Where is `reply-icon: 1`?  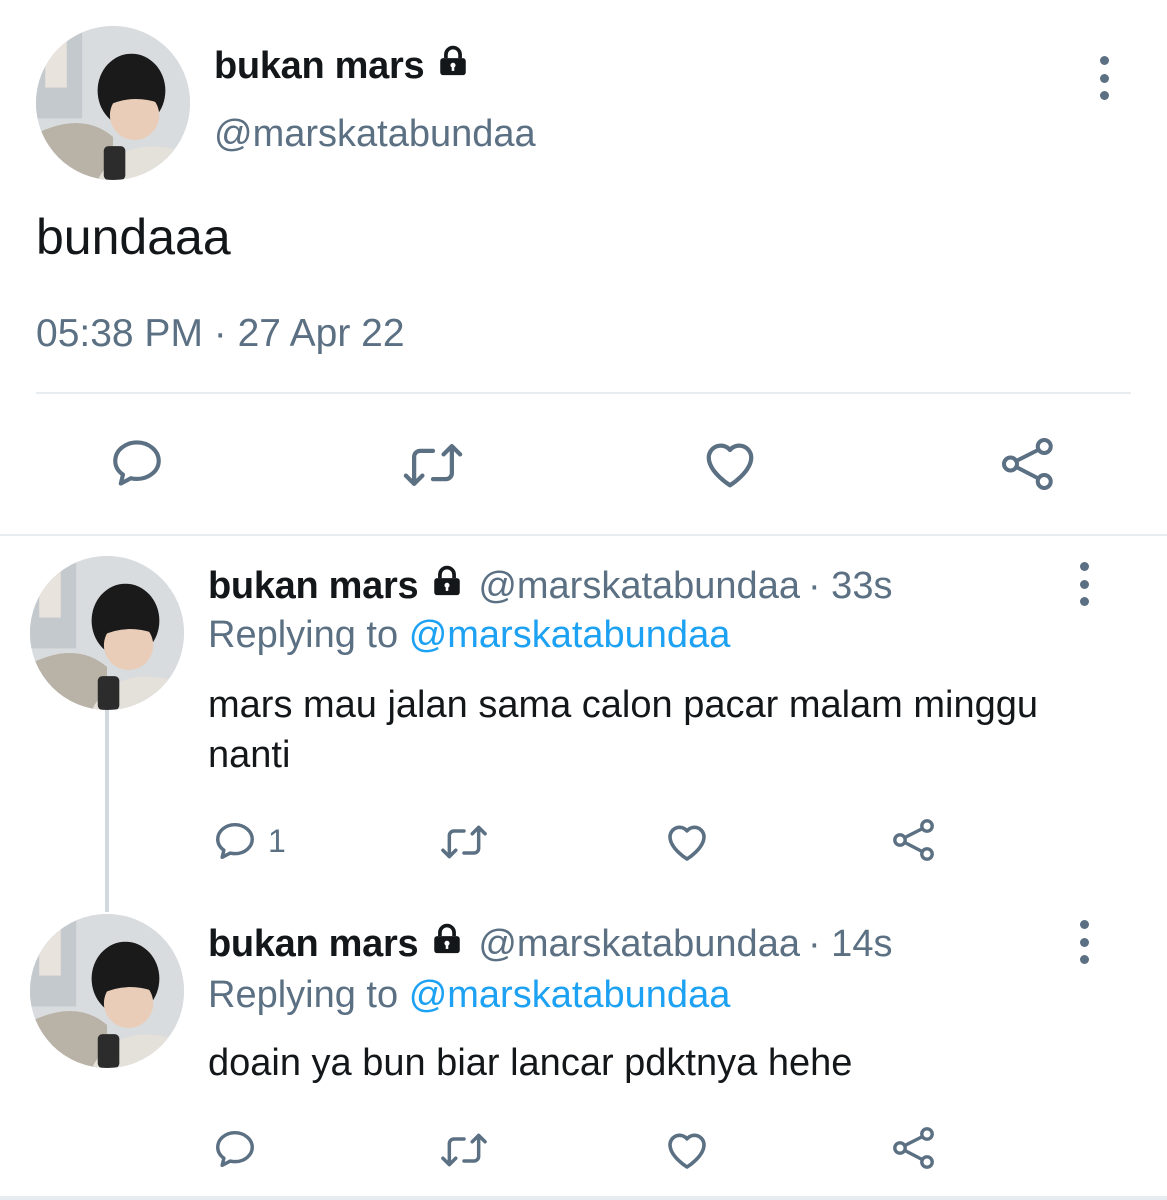 reply-icon: 1 is located at coordinates (249, 841).